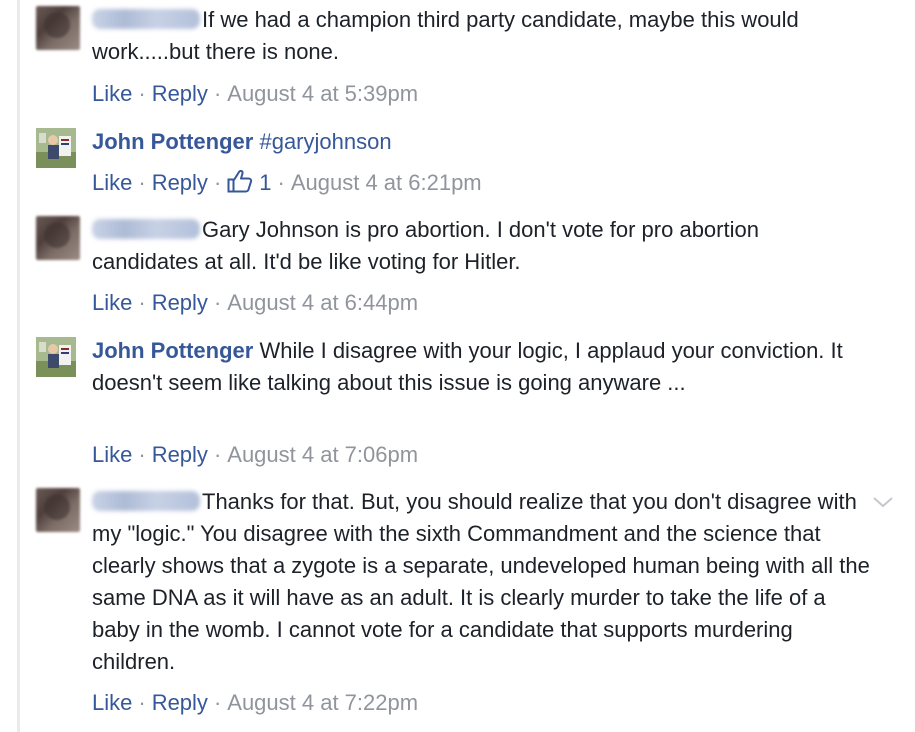  I want to click on comment-actions: Like · Reply · August 4 at 6:44pm, so click(255, 303).